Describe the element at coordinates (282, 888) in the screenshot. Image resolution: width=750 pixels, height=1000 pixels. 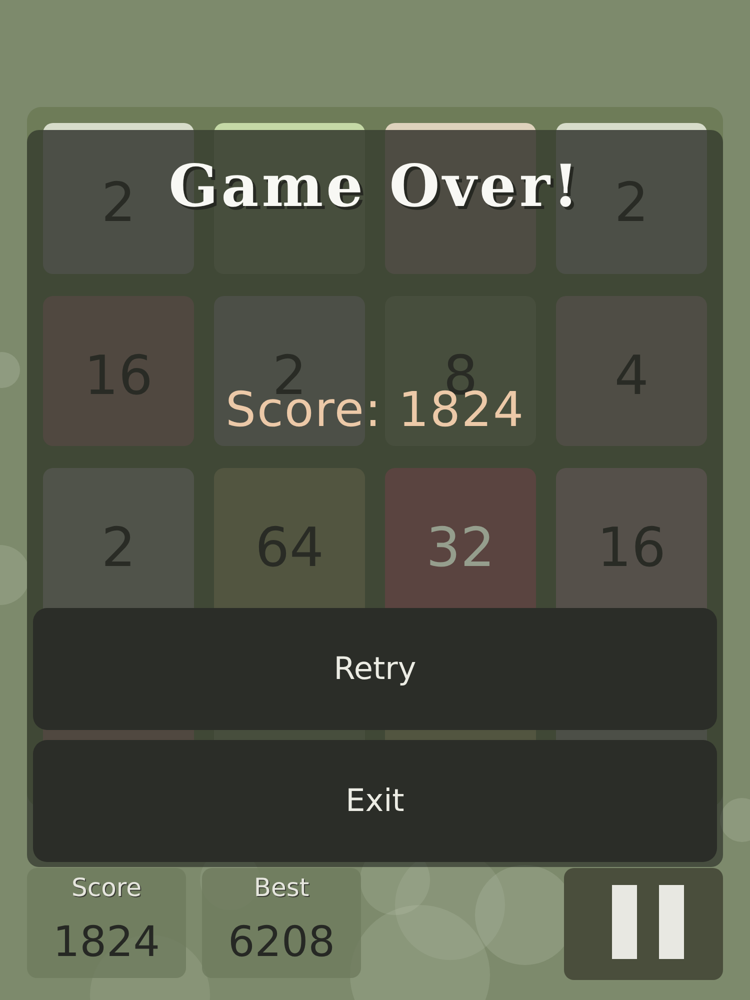
I see `stat-label: Best` at that location.